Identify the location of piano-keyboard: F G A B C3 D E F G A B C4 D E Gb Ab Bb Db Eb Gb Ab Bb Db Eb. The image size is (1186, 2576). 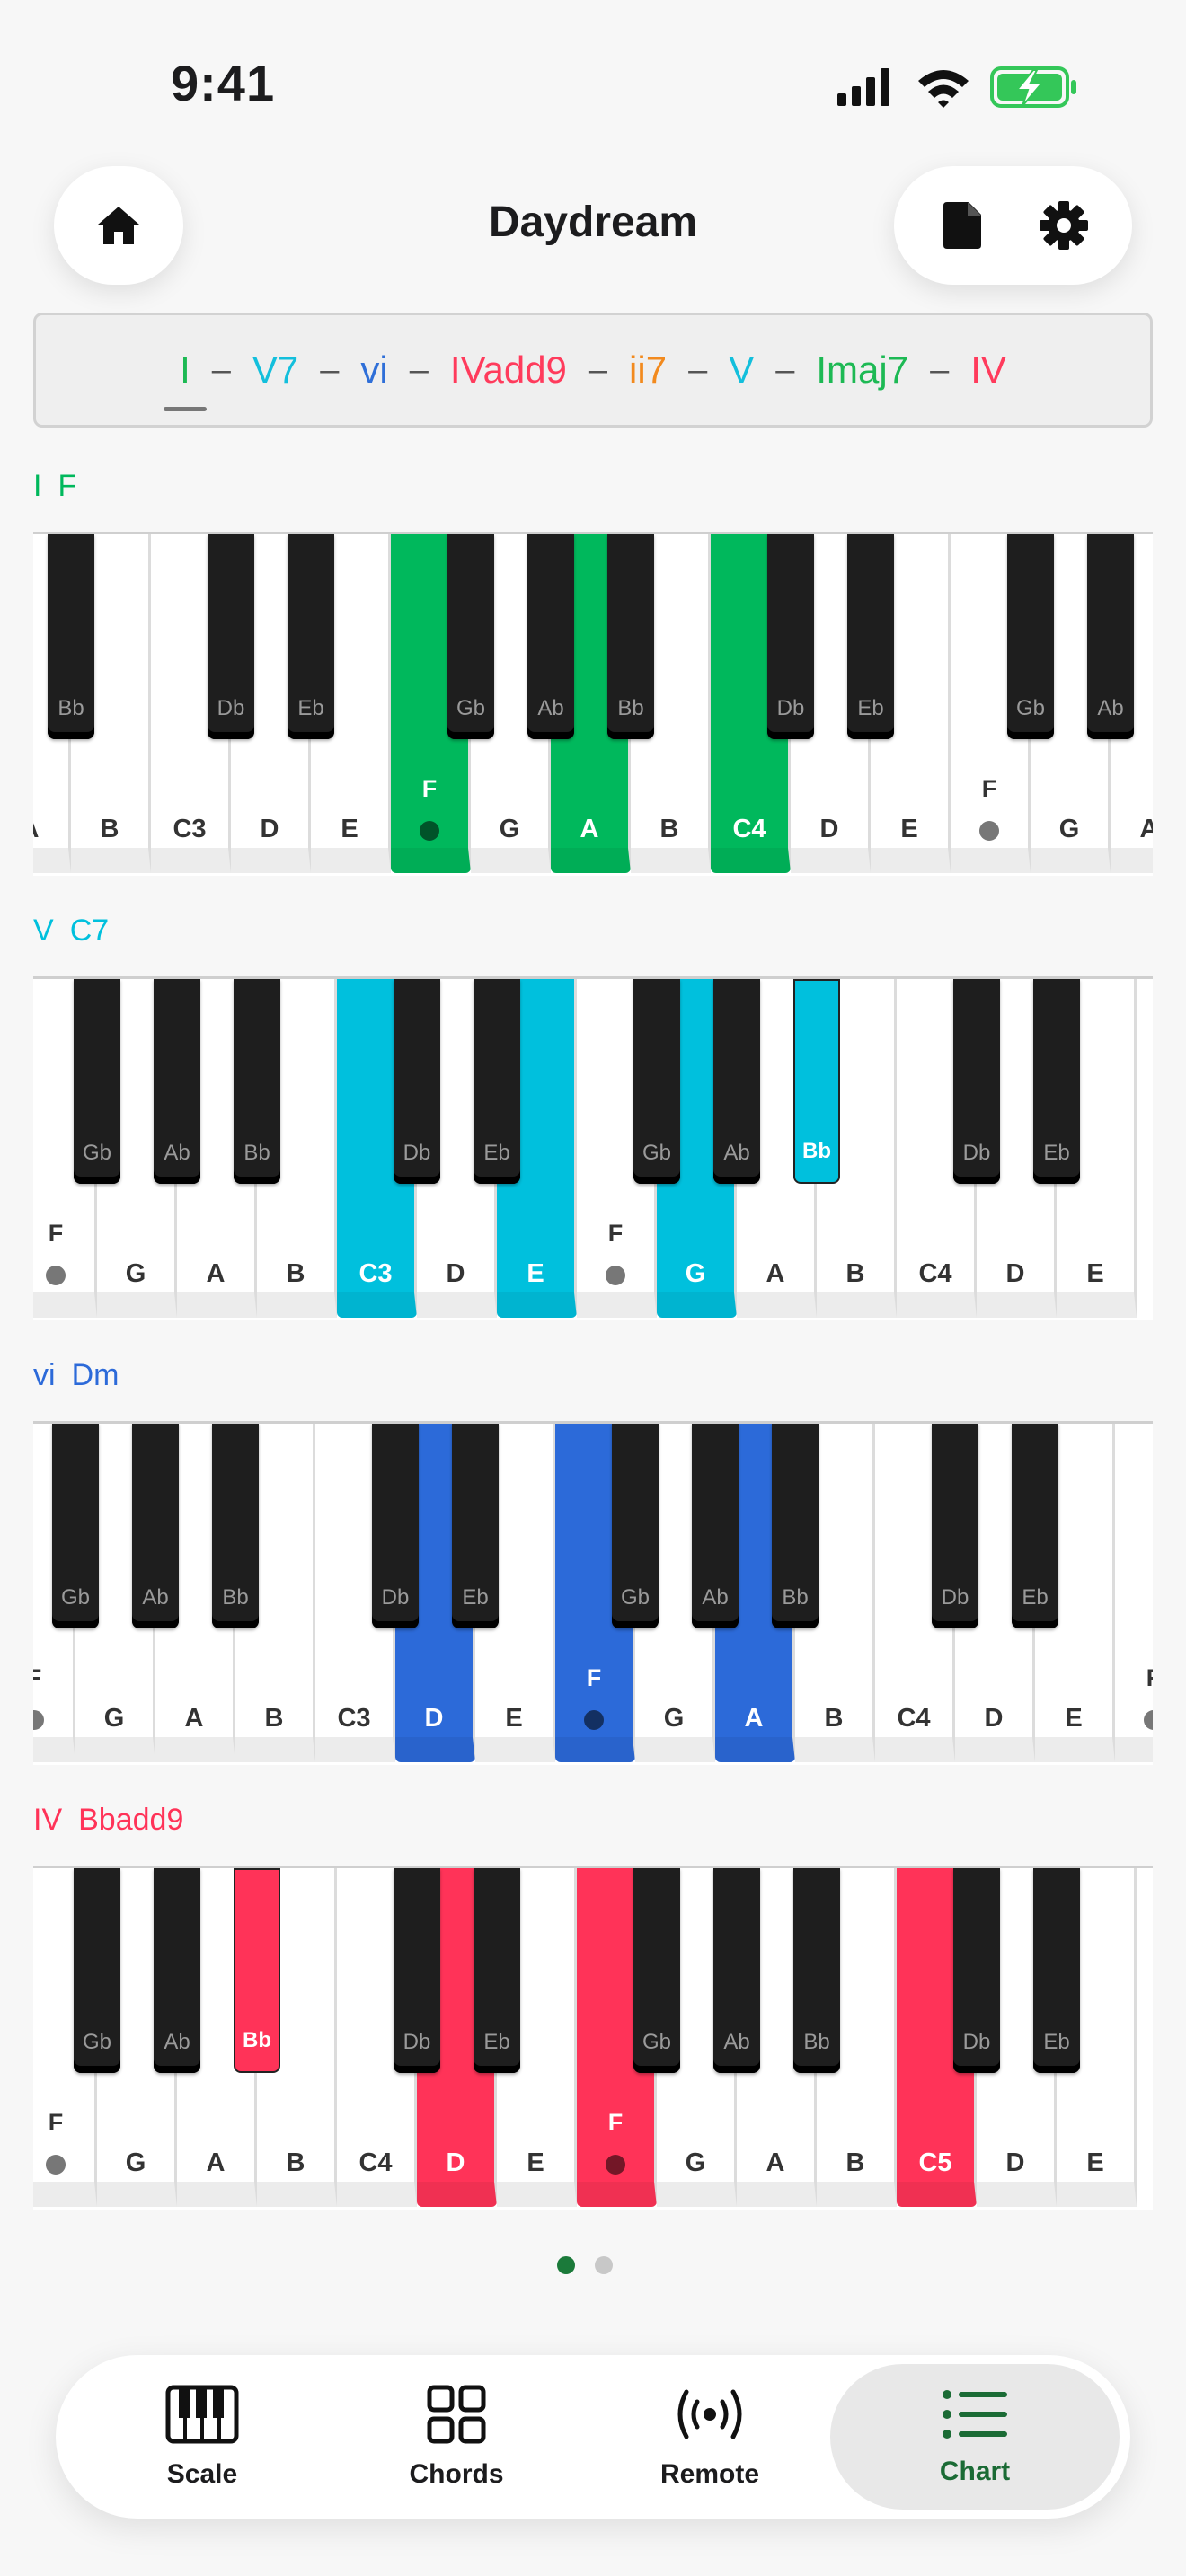
(593, 1148).